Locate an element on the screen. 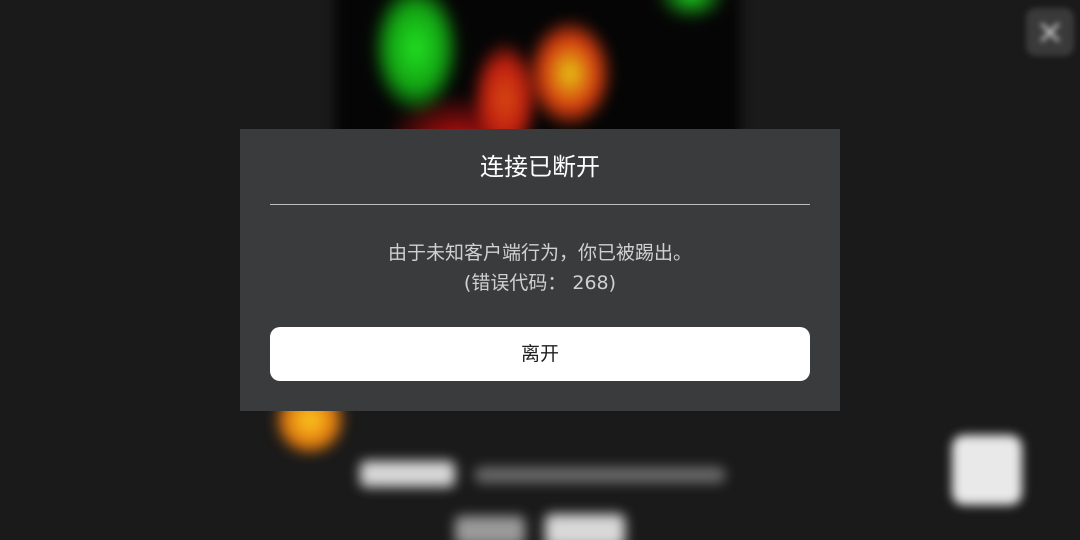 The width and height of the screenshot is (1080, 540). blurred-button is located at coordinates (987, 470).